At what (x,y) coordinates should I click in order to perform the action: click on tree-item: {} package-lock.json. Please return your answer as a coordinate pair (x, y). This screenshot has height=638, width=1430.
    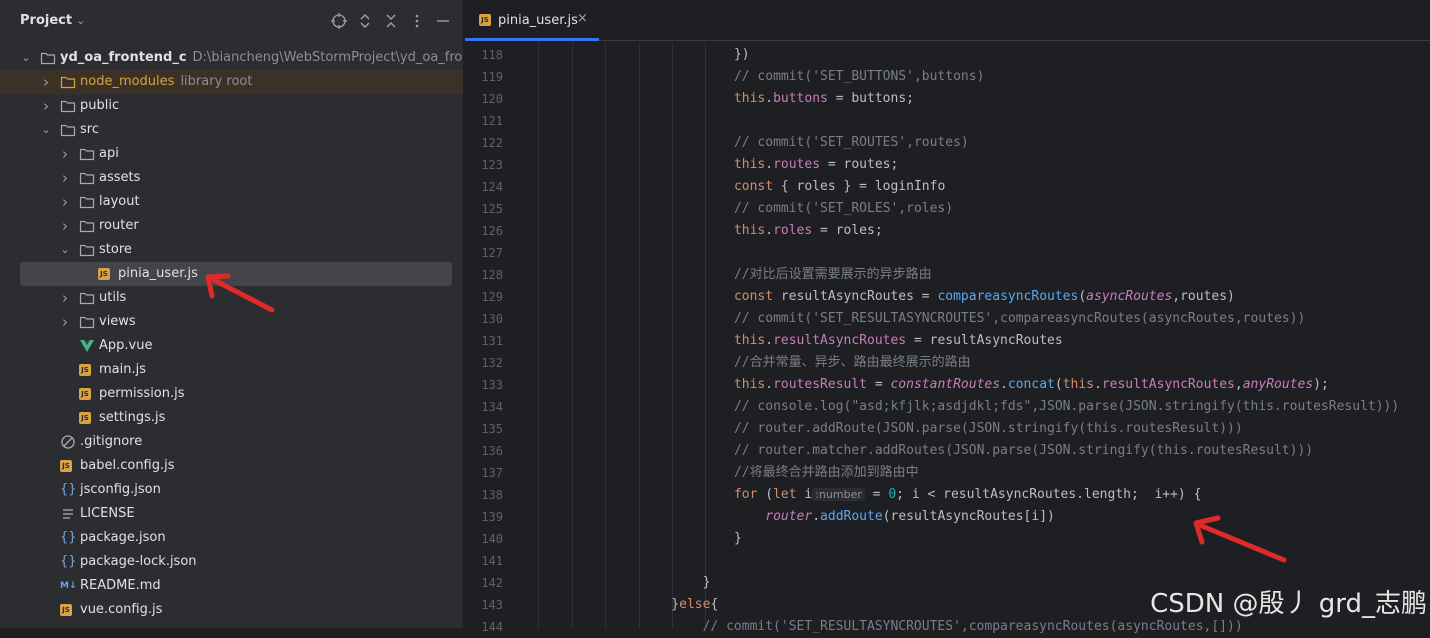
    Looking at the image, I should click on (231, 562).